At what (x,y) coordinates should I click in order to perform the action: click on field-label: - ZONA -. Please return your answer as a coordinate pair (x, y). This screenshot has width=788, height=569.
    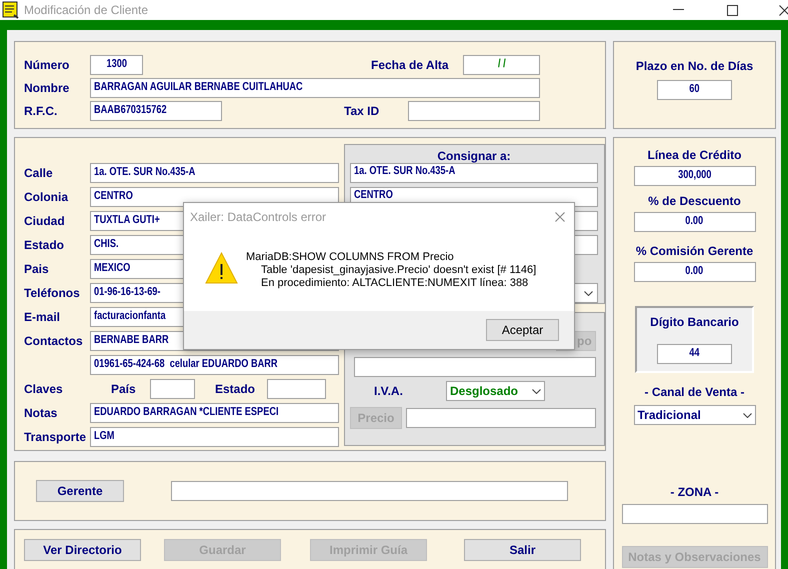
    Looking at the image, I should click on (694, 492).